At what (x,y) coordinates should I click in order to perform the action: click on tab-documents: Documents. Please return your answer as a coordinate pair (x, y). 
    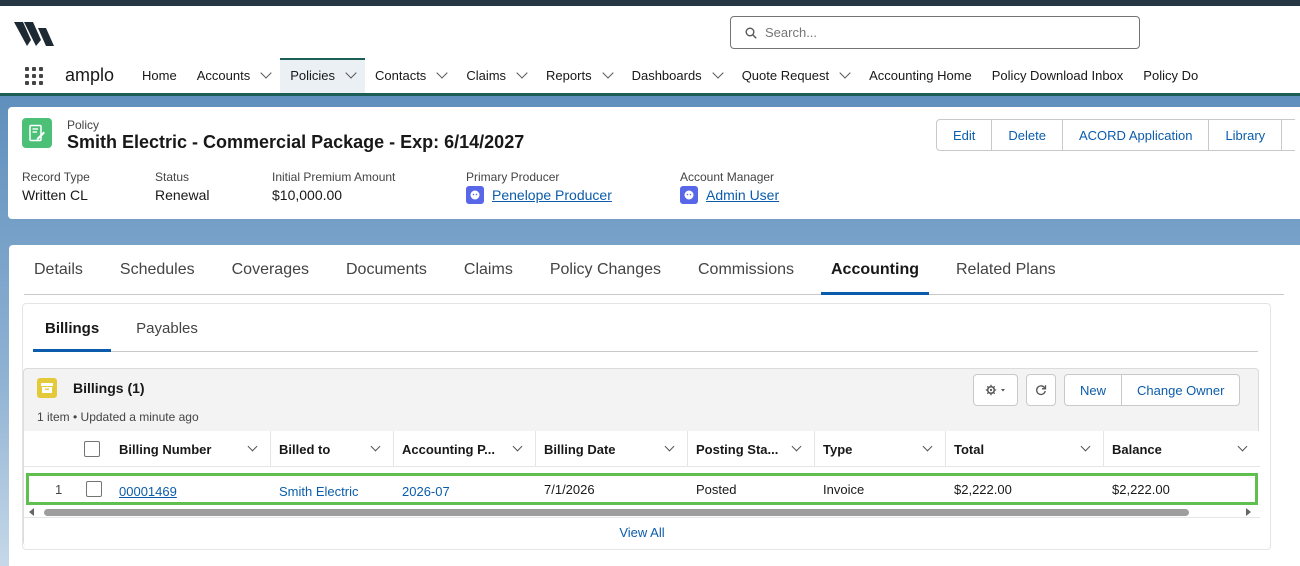
    Looking at the image, I should click on (386, 270).